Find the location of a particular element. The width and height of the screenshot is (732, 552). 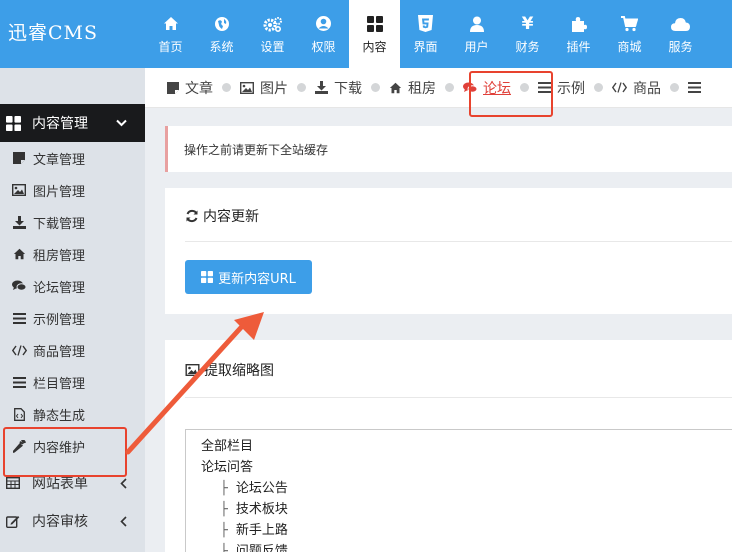

topnav-finance: ¥ 财务 is located at coordinates (527, 34).